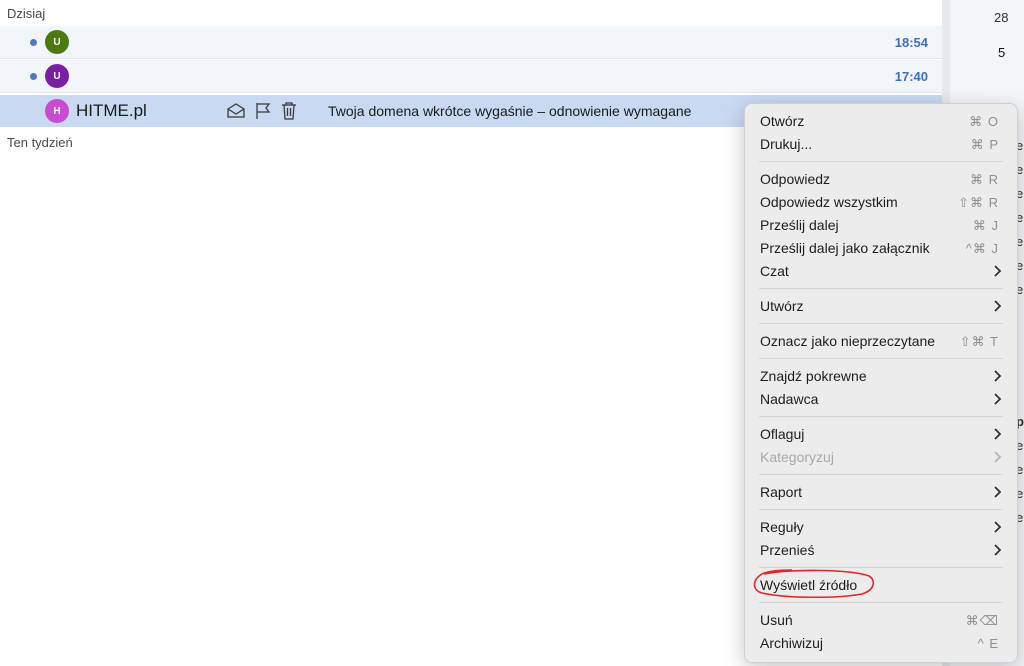  Describe the element at coordinates (1001, 17) in the screenshot. I see `calendar-number: 28` at that location.